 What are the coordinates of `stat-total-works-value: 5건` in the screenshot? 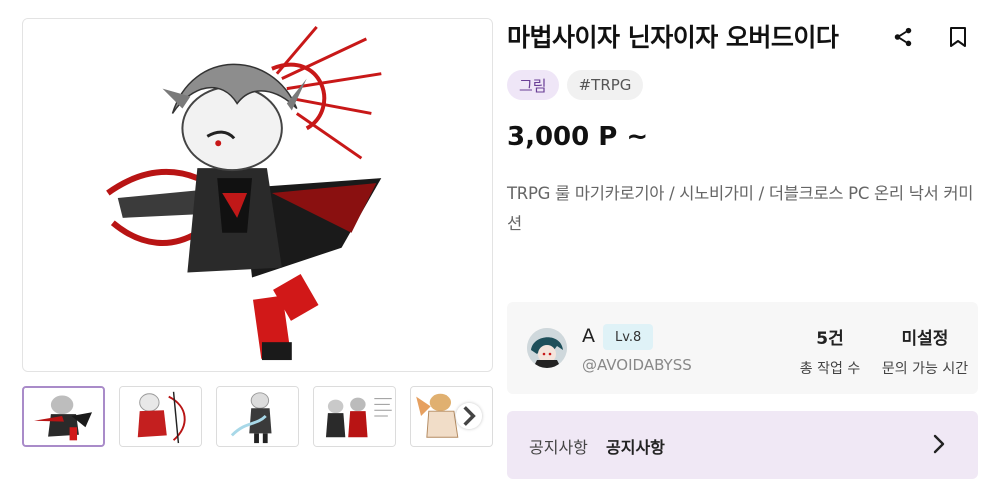 It's located at (830, 339).